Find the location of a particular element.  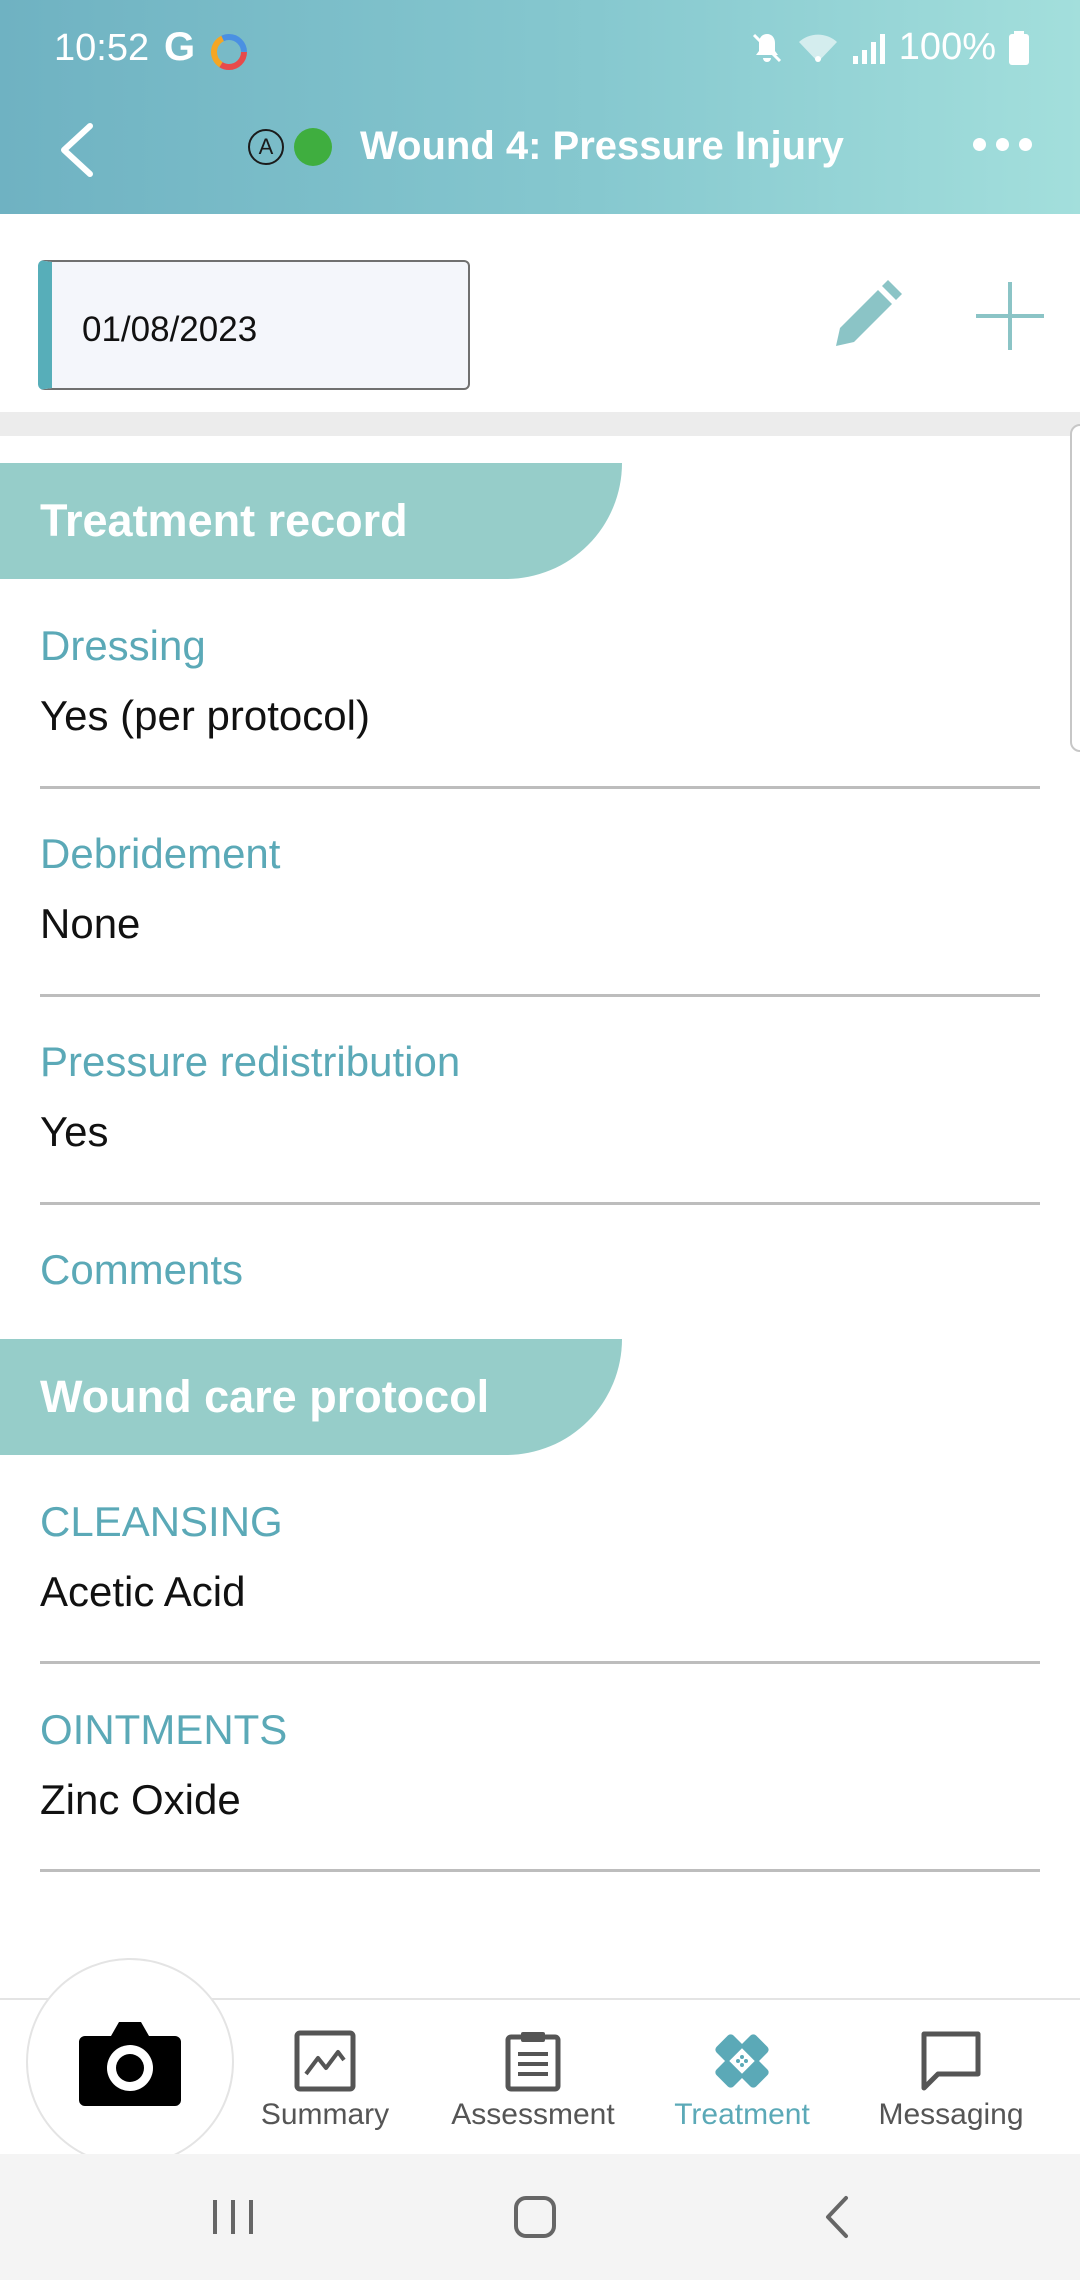

field-label: OINTMENTS is located at coordinates (164, 1729).